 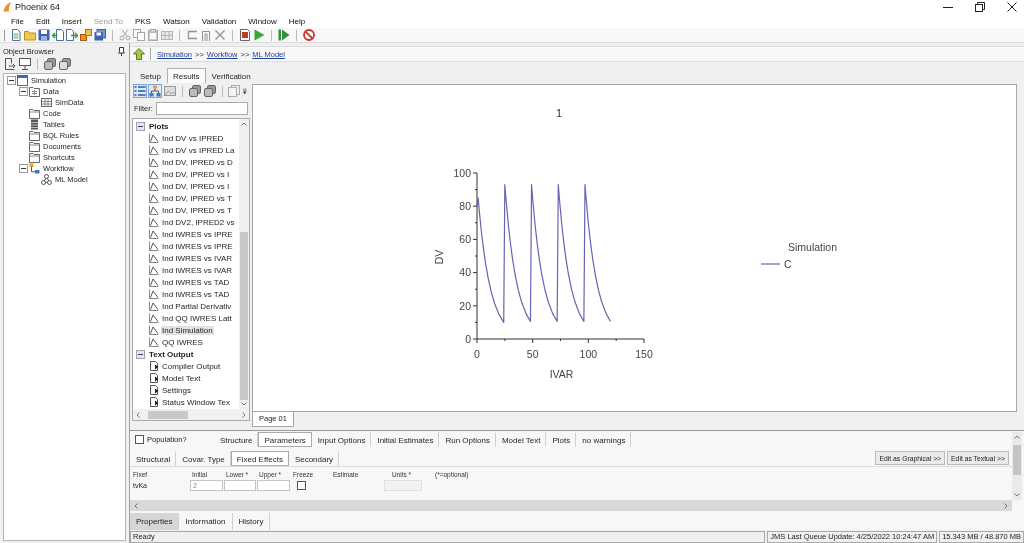 I want to click on report-icon, so click(x=245, y=35).